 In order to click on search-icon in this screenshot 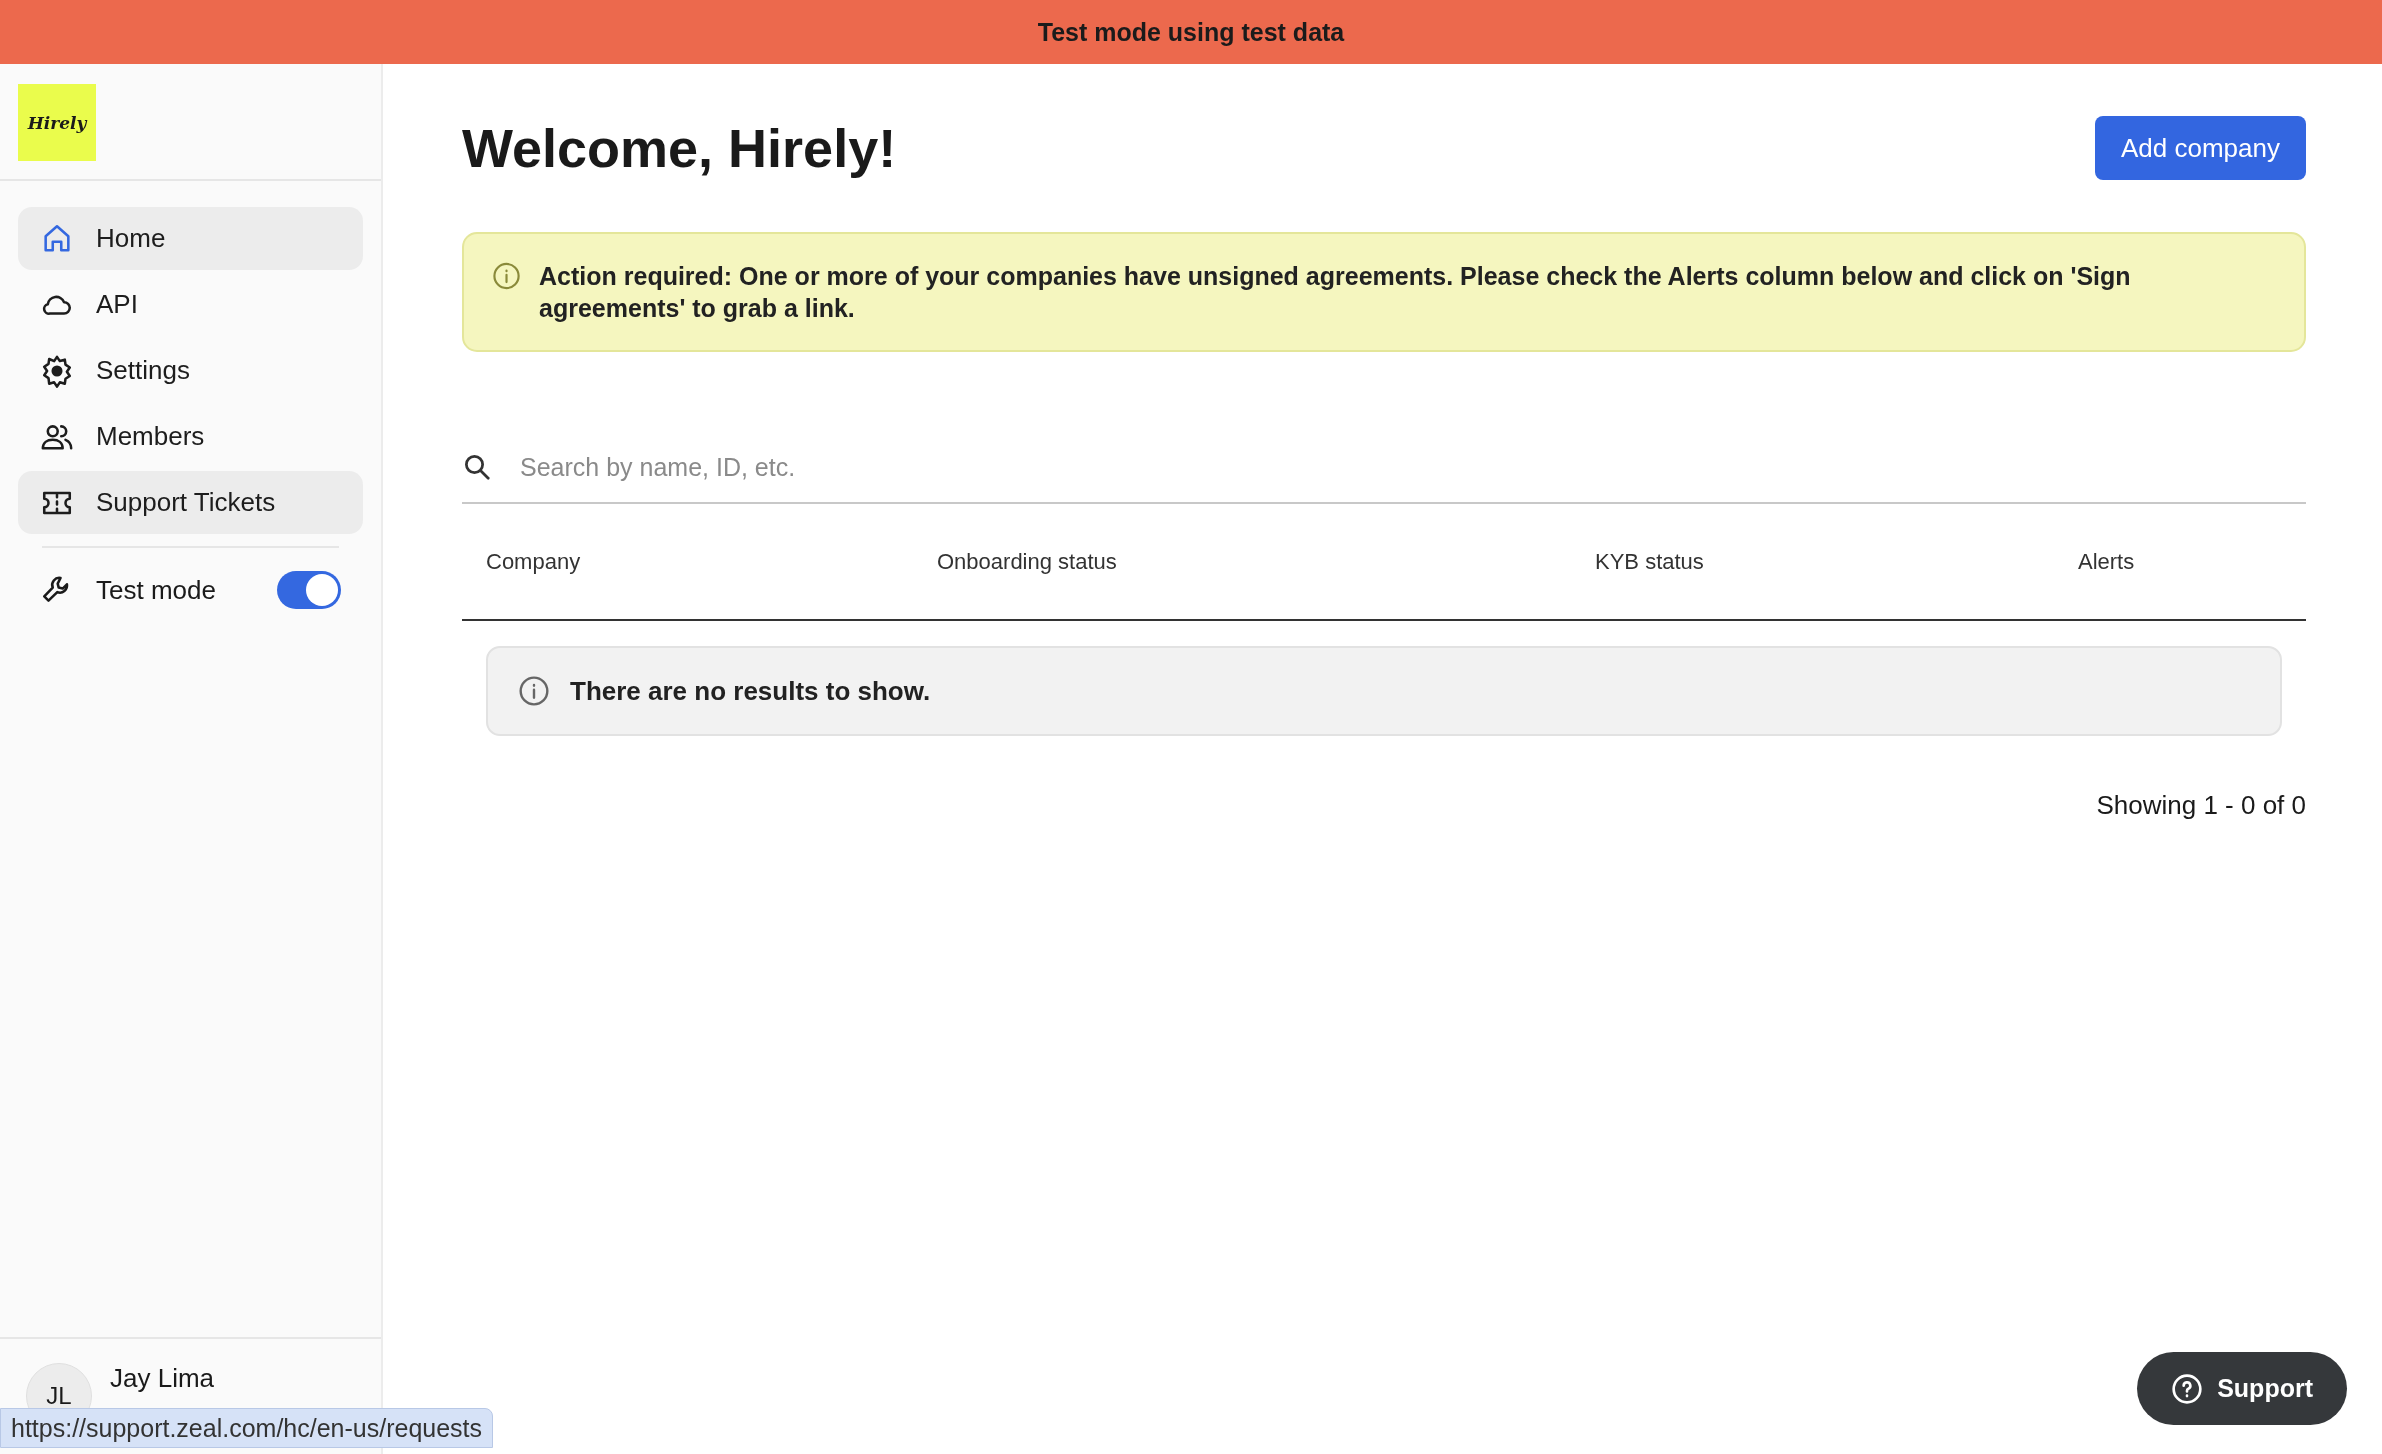, I will do `click(477, 467)`.